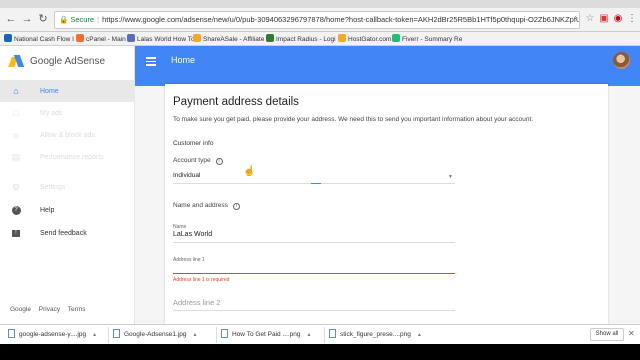 The image size is (640, 360). What do you see at coordinates (63, 233) in the screenshot?
I see `sidebar-item-label: Send feedback` at bounding box center [63, 233].